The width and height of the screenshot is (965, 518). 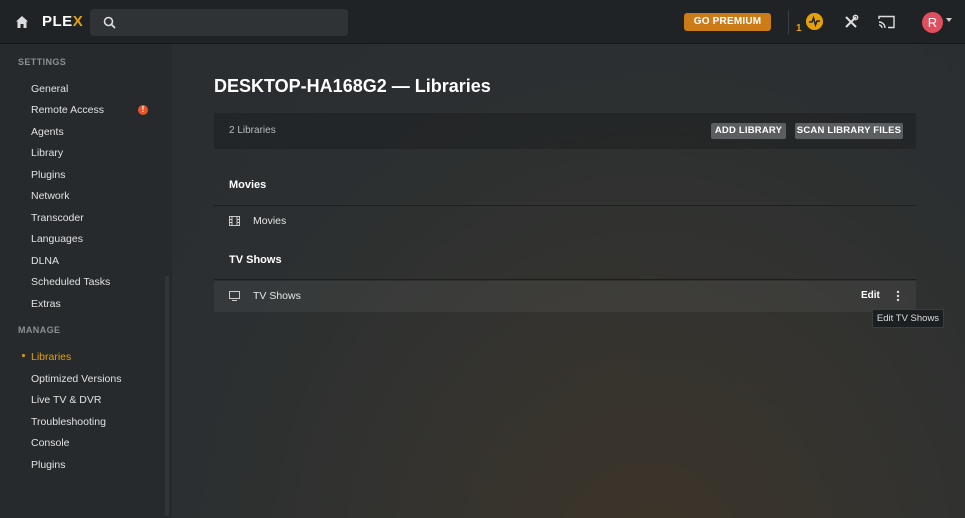 I want to click on search-input, so click(x=234, y=22).